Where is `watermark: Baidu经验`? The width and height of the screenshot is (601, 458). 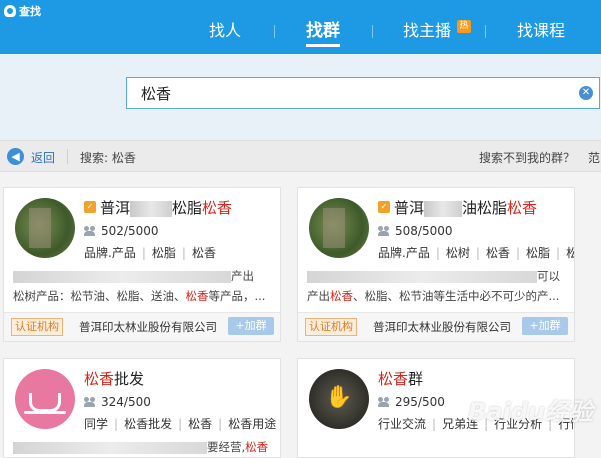 watermark: Baidu经验 is located at coordinates (530, 412).